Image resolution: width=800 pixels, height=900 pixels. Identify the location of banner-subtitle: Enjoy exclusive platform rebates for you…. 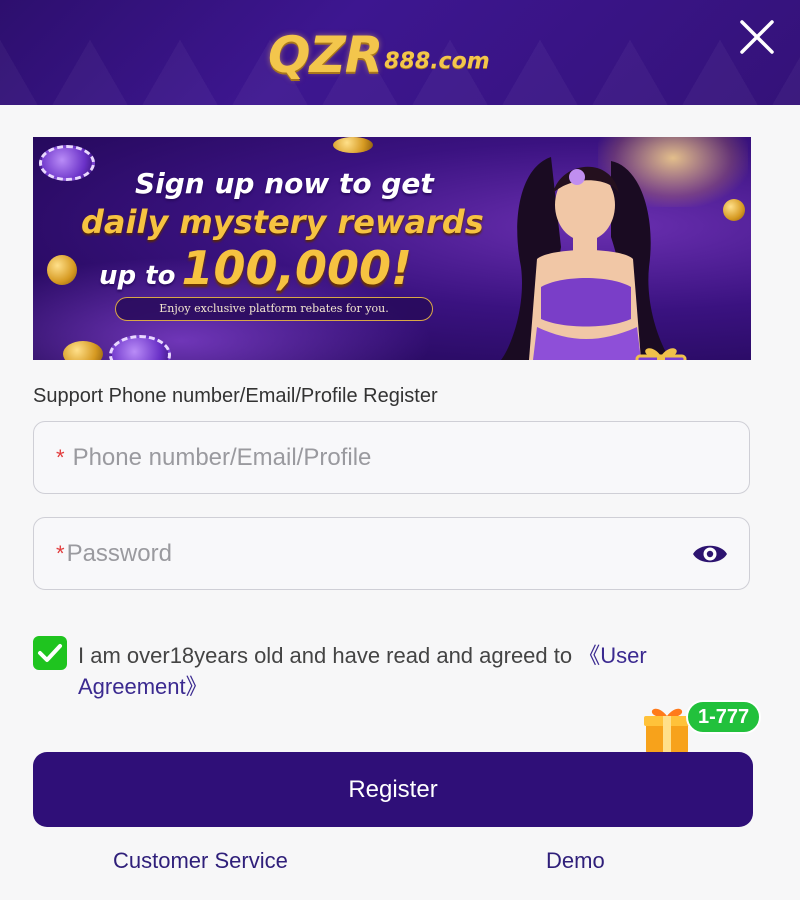
(274, 309).